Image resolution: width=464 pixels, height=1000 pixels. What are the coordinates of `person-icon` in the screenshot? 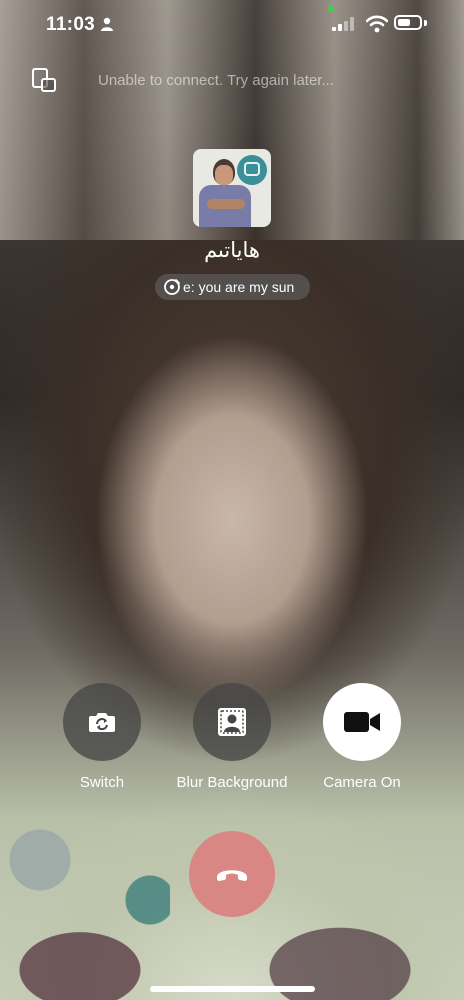 It's located at (107, 24).